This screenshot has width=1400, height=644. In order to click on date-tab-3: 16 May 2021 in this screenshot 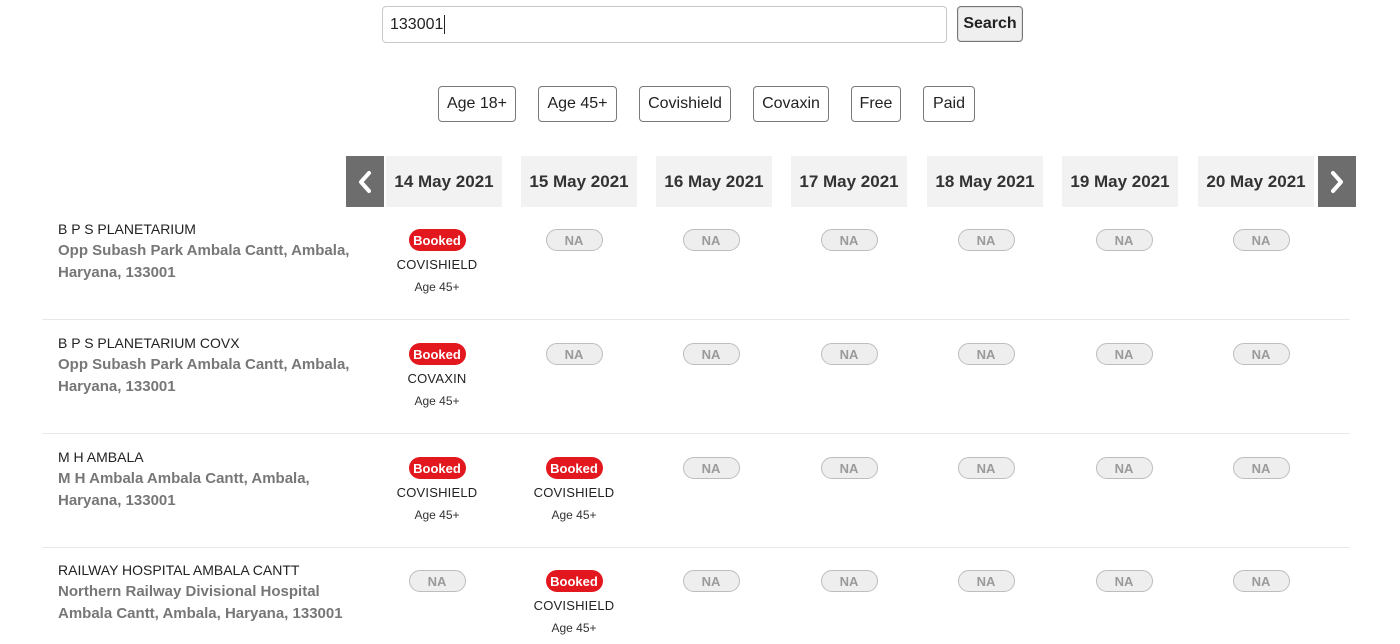, I will do `click(714, 181)`.